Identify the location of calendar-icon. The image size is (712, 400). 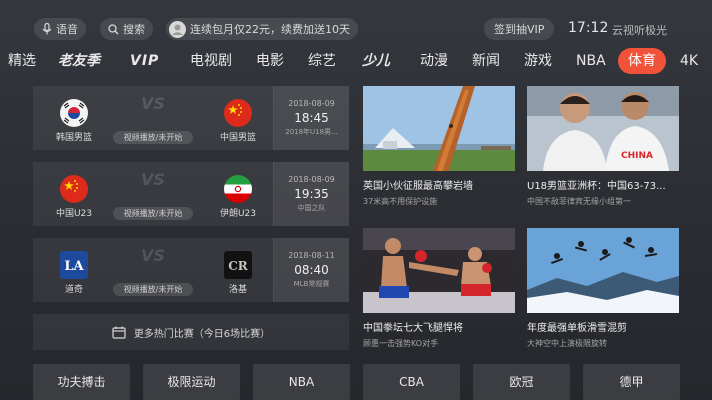
(119, 332).